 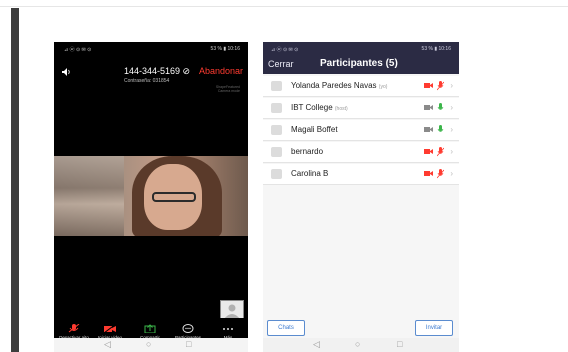 I want to click on meeting-id: 144-344-5169 ⊘, so click(x=157, y=71).